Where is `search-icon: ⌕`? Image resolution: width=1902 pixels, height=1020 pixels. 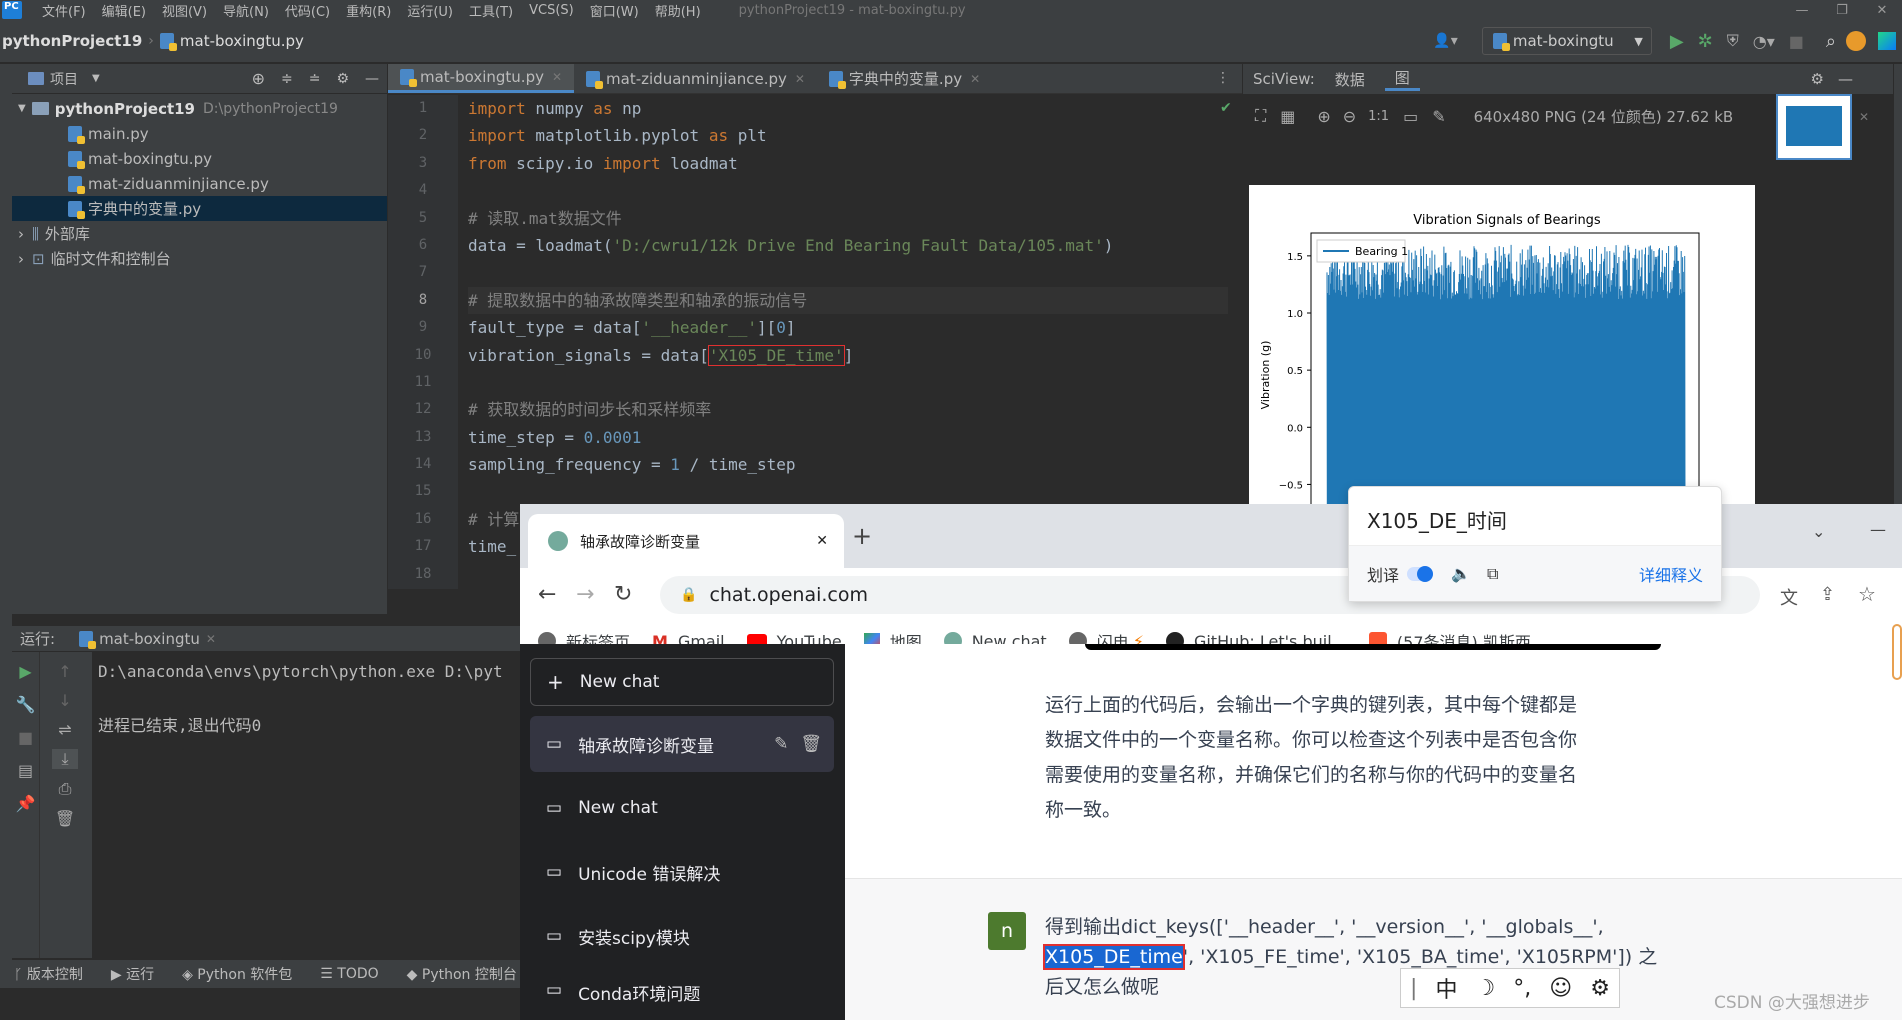
search-icon: ⌕ is located at coordinates (1831, 41).